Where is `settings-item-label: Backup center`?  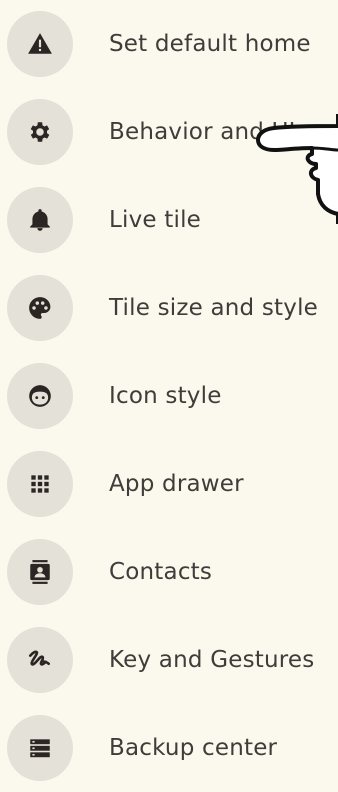 settings-item-label: Backup center is located at coordinates (193, 748).